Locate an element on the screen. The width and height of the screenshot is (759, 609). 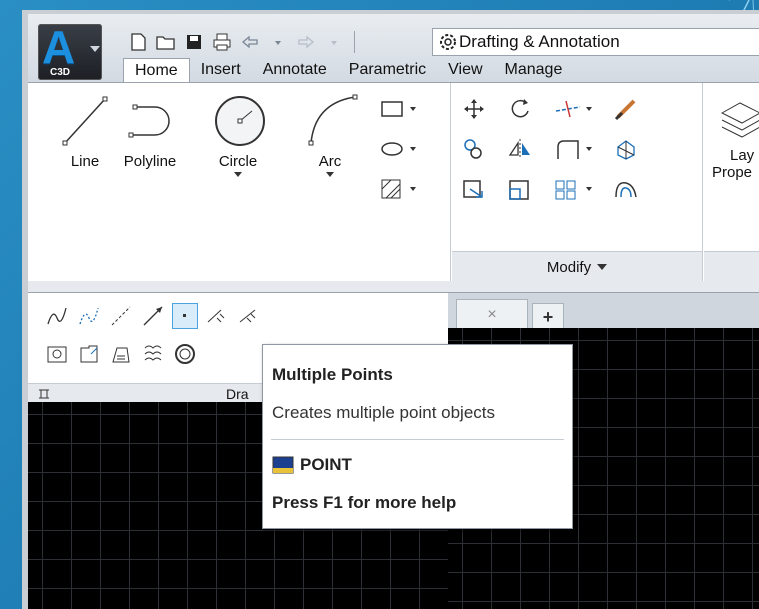
fillet-icon is located at coordinates (574, 151).